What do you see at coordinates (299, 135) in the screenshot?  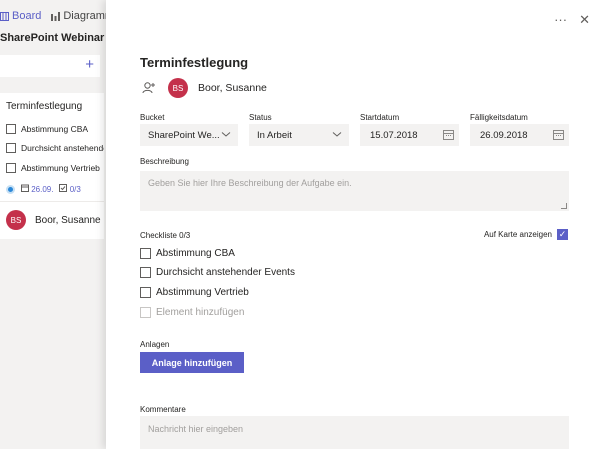 I see `status-select: In Arbeit` at bounding box center [299, 135].